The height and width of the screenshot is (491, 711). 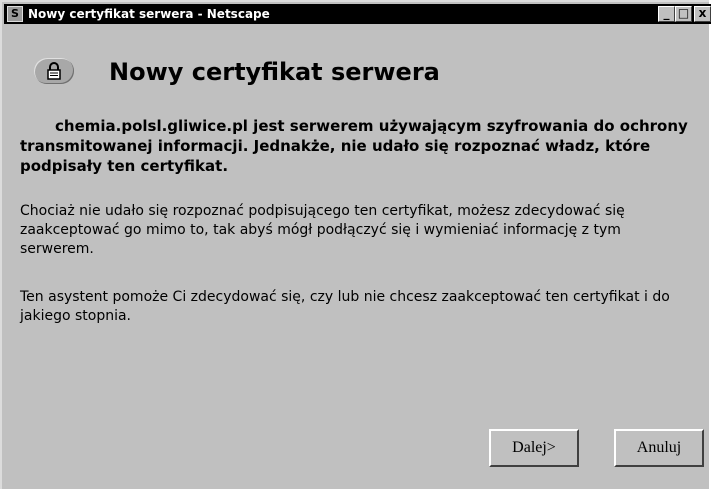 What do you see at coordinates (666, 14) in the screenshot?
I see `minimize-button: _` at bounding box center [666, 14].